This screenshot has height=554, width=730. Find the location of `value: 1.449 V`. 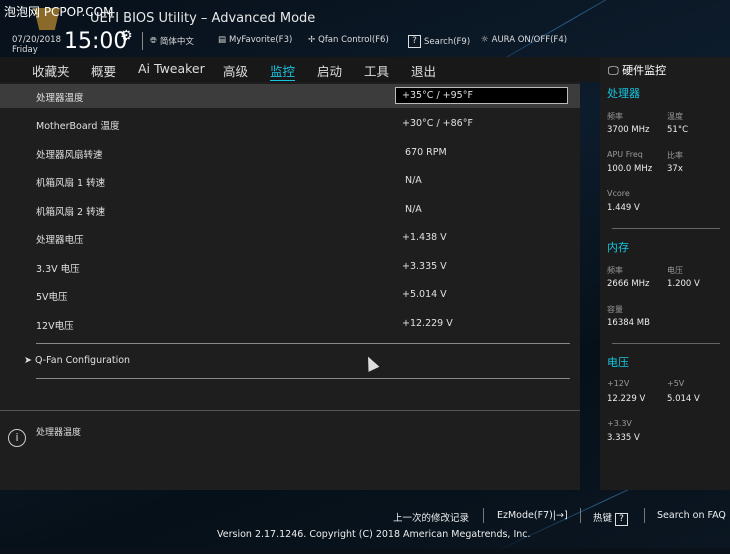

value: 1.449 V is located at coordinates (623, 208).